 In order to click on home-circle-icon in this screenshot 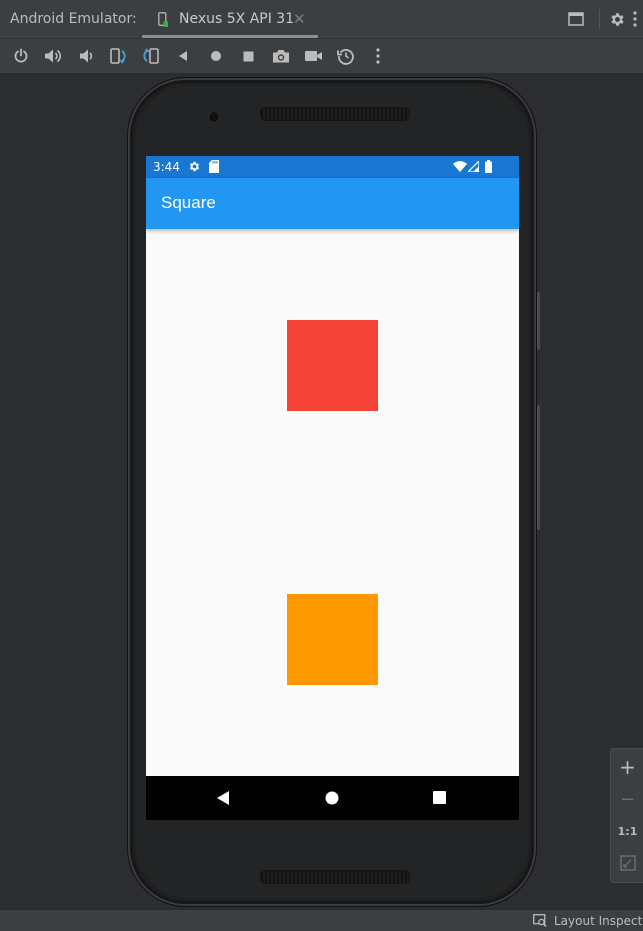, I will do `click(216, 56)`.